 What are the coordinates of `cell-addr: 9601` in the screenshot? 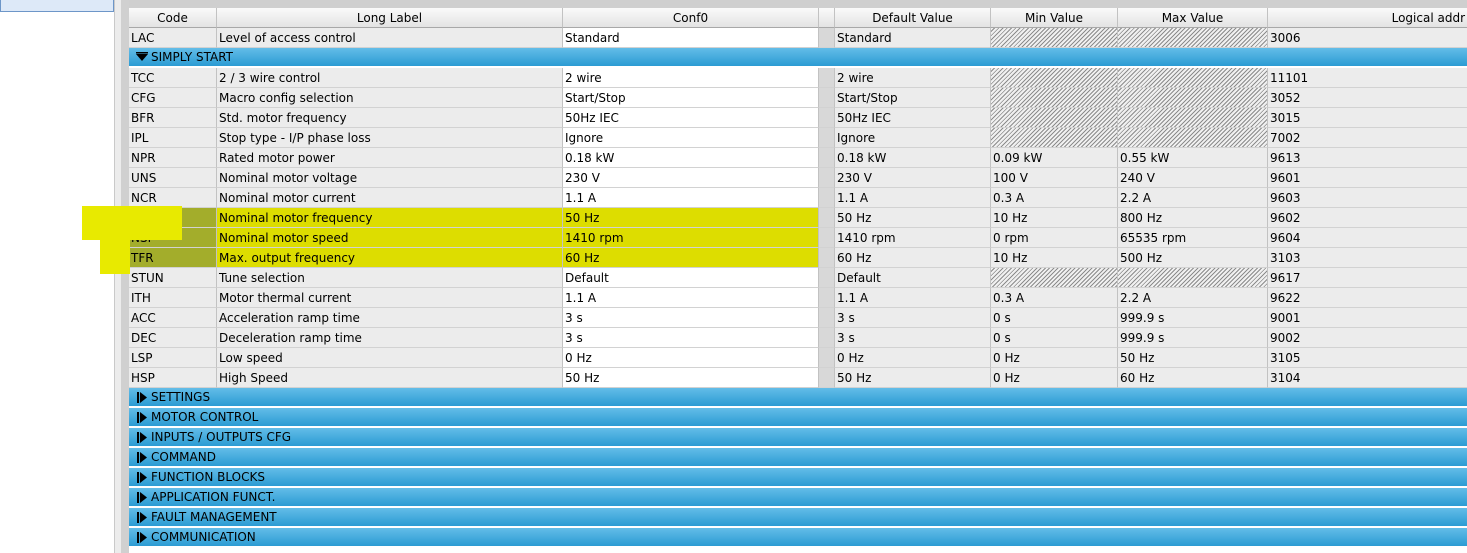 It's located at (1367, 178).